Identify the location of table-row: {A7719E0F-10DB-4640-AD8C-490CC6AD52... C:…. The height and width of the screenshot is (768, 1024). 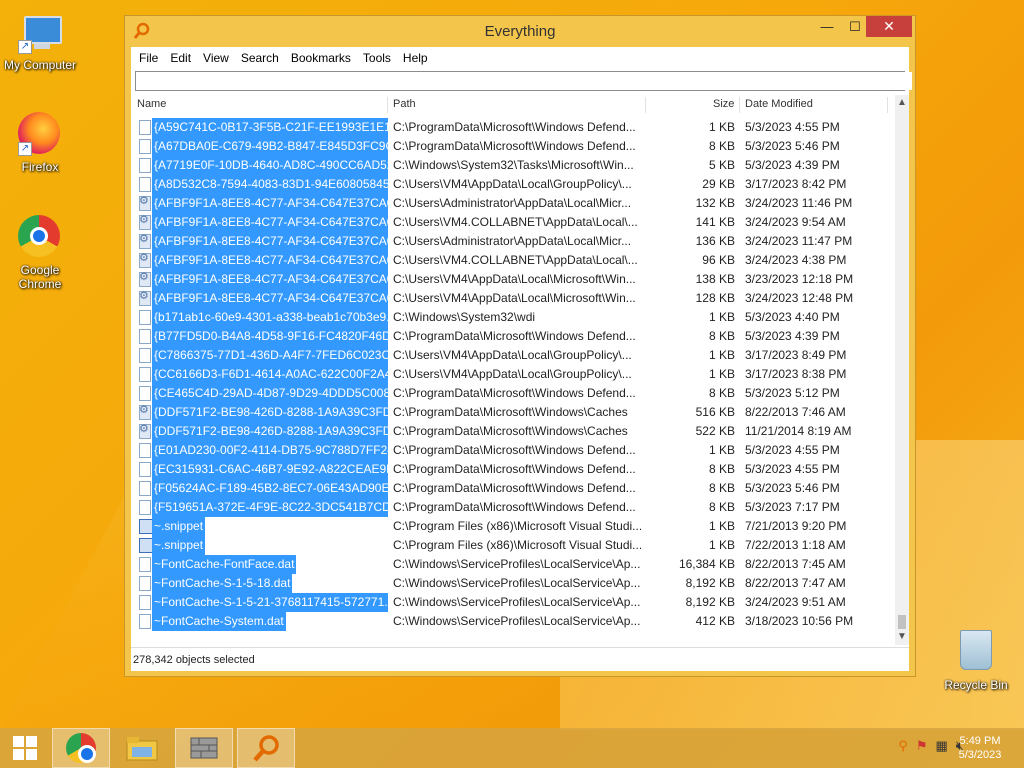
(512, 165).